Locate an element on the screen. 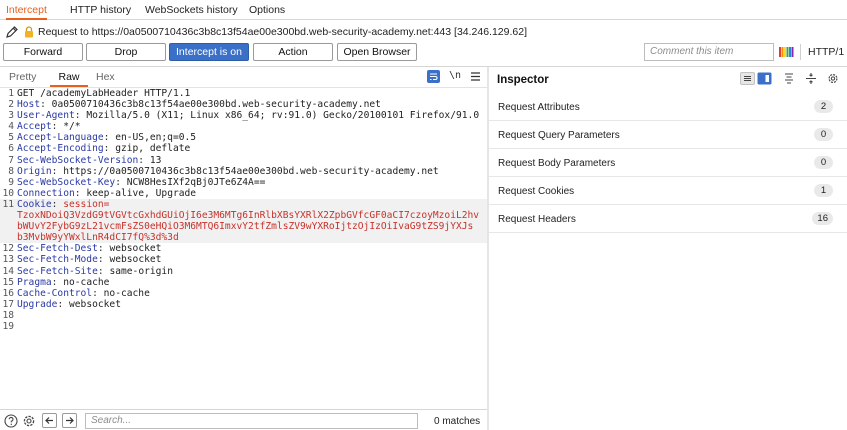 Image resolution: width=847 pixels, height=430 pixels. header-name: Connection is located at coordinates (46, 193).